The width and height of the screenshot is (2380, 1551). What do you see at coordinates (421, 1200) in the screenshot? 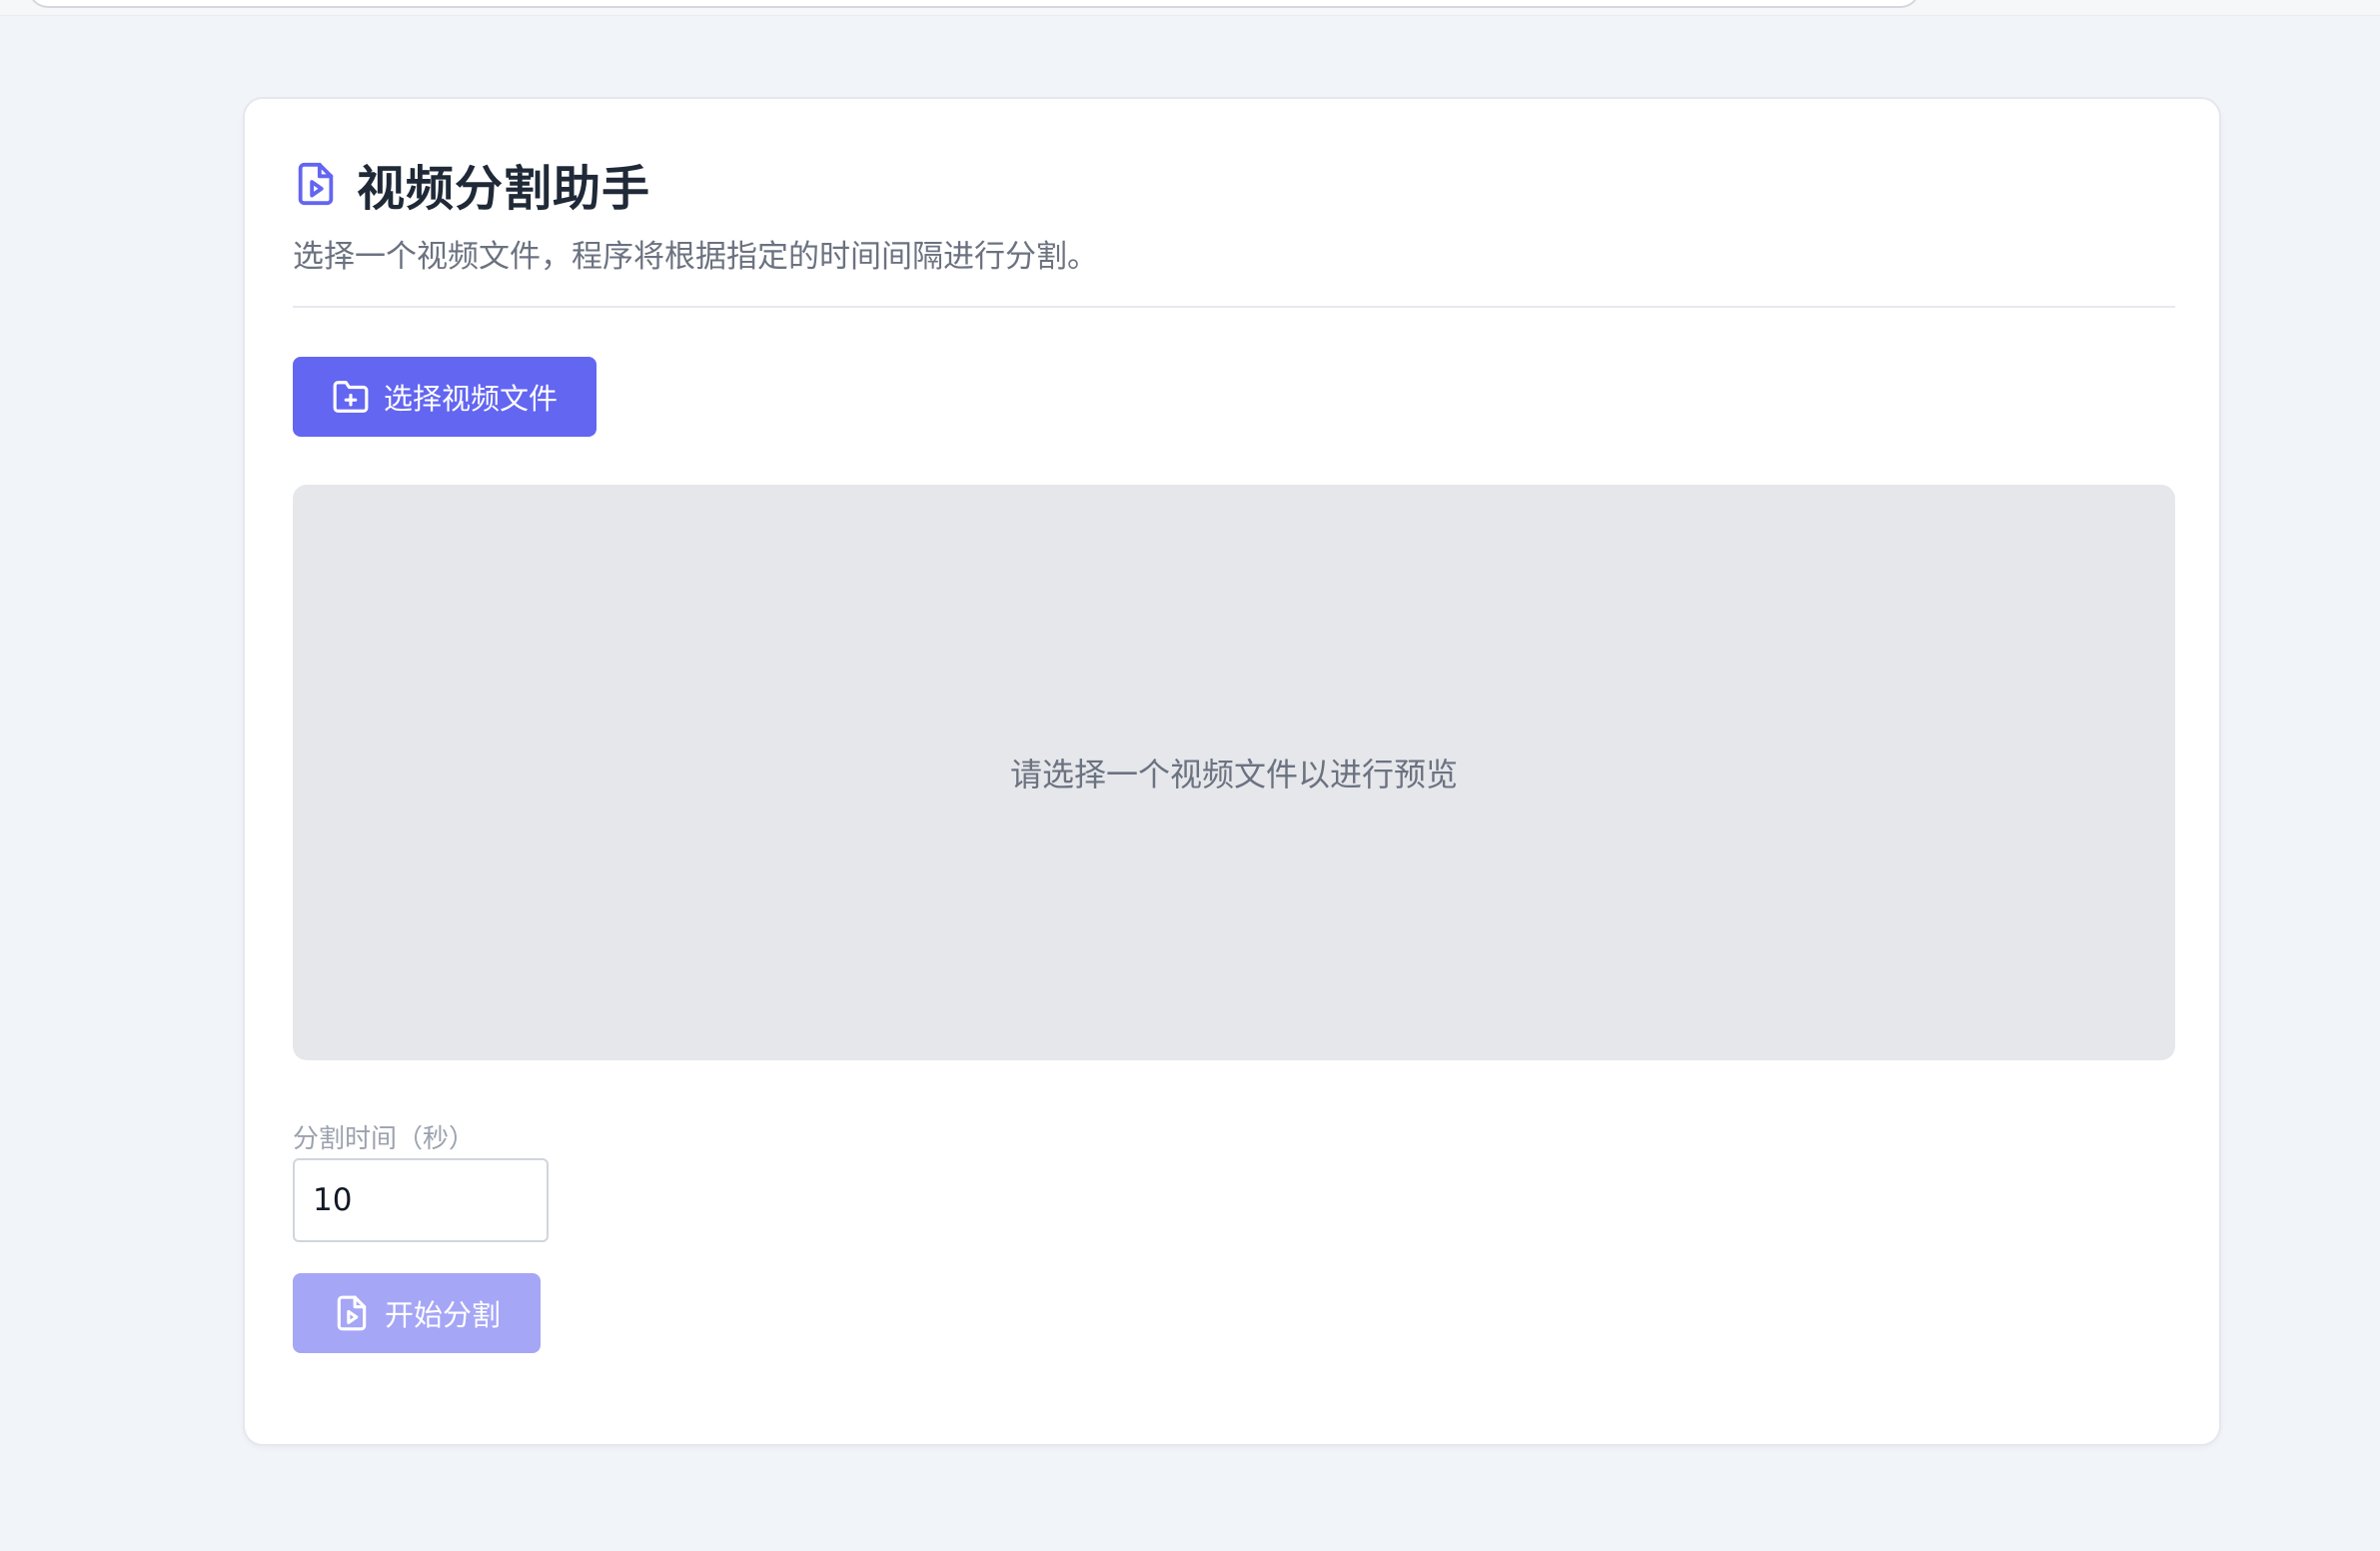
I see `split-time-input` at bounding box center [421, 1200].